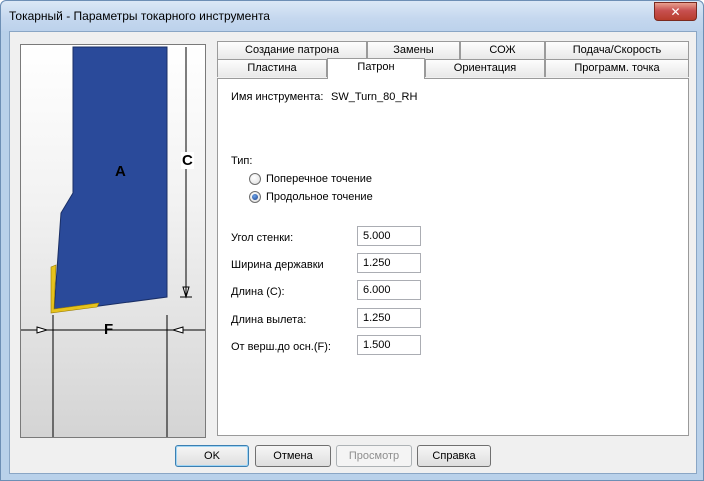 Image resolution: width=704 pixels, height=481 pixels. Describe the element at coordinates (255, 197) in the screenshot. I see `radio-button-checked` at that location.